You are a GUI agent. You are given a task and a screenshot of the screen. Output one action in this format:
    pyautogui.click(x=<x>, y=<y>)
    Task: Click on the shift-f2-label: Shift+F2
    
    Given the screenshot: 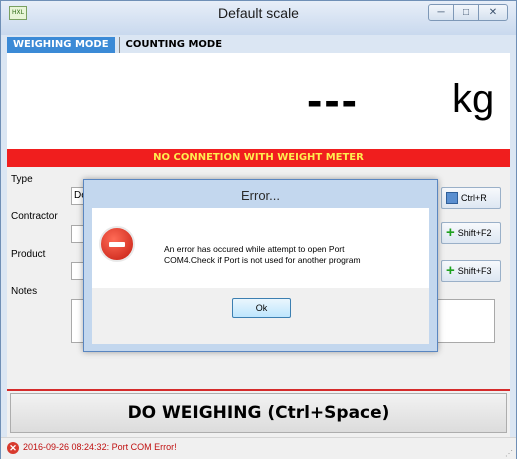 What is the action you would take?
    pyautogui.click(x=474, y=233)
    